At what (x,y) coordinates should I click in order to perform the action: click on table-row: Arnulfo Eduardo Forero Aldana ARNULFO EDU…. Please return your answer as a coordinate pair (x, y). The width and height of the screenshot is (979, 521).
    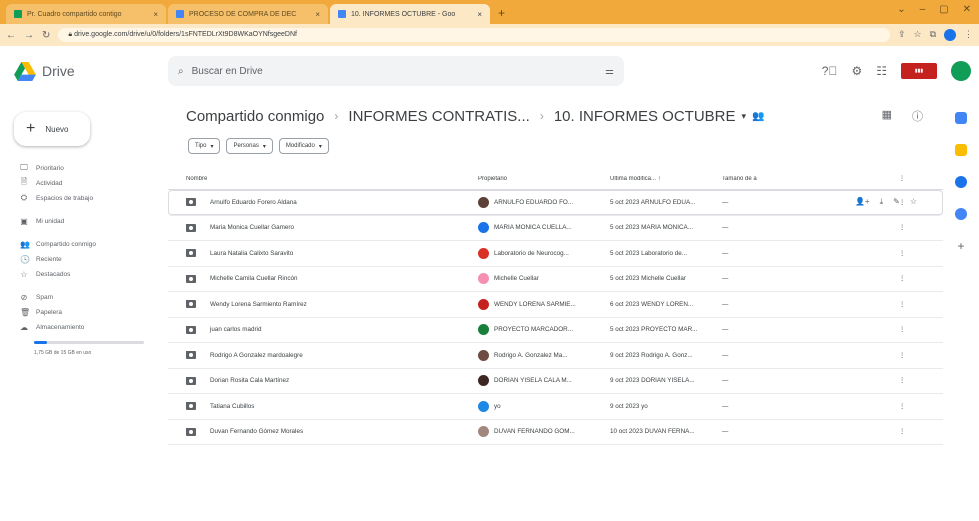
    Looking at the image, I should click on (555, 203).